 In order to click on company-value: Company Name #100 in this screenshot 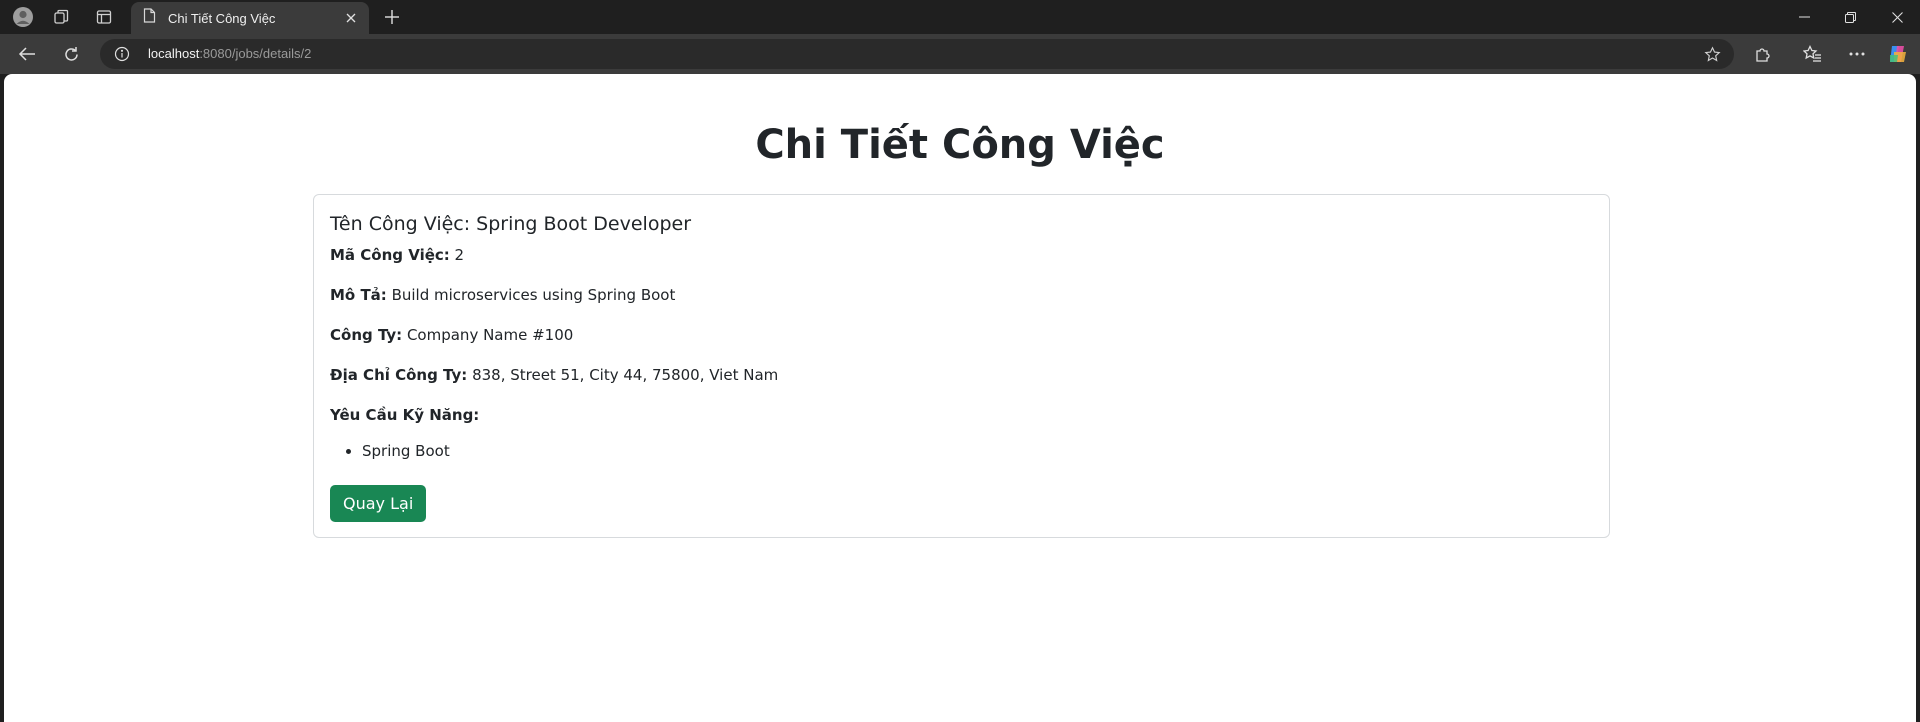, I will do `click(488, 335)`.